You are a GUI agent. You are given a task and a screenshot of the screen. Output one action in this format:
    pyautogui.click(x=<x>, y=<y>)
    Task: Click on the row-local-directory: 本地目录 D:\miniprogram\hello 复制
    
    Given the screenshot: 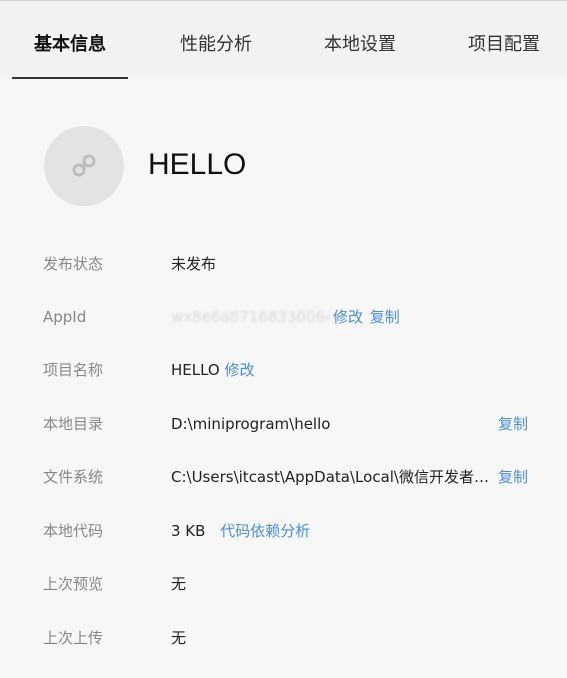 What is the action you would take?
    pyautogui.click(x=283, y=424)
    